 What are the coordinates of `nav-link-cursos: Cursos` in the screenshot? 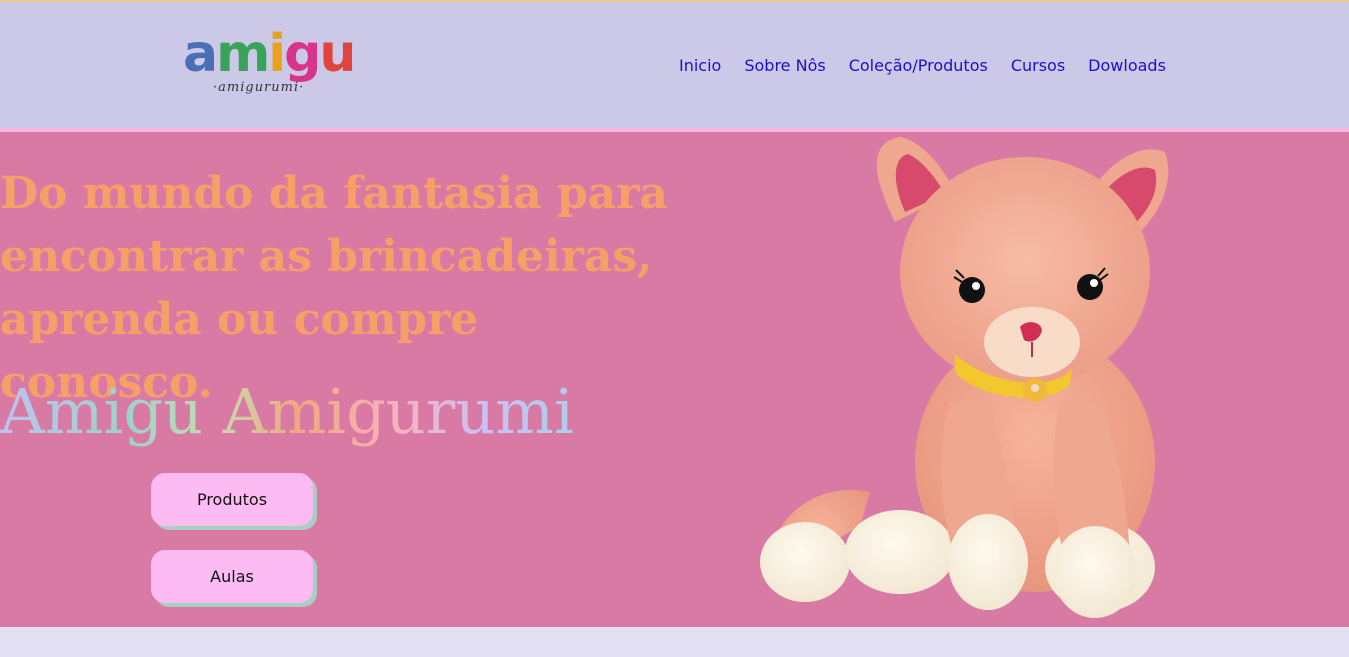 It's located at (1038, 66).